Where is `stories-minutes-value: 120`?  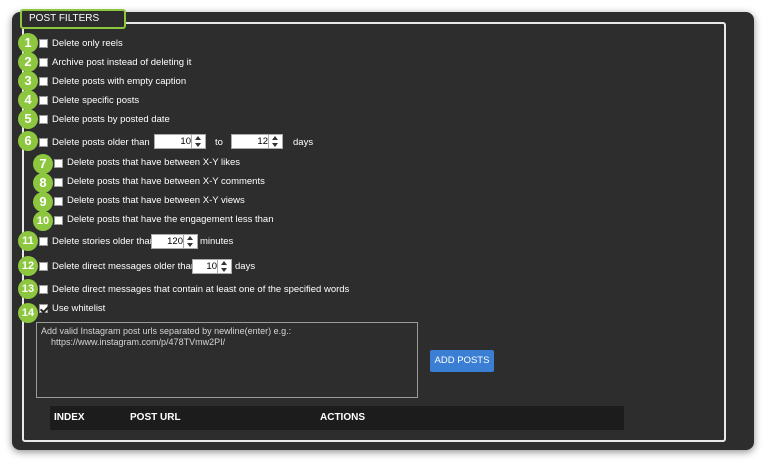 stories-minutes-value: 120 is located at coordinates (175, 241).